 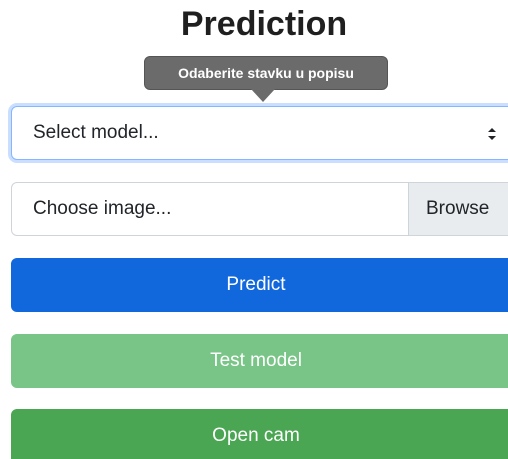 I want to click on validation-tooltip: Odaberite stavku u popisu, so click(x=266, y=73).